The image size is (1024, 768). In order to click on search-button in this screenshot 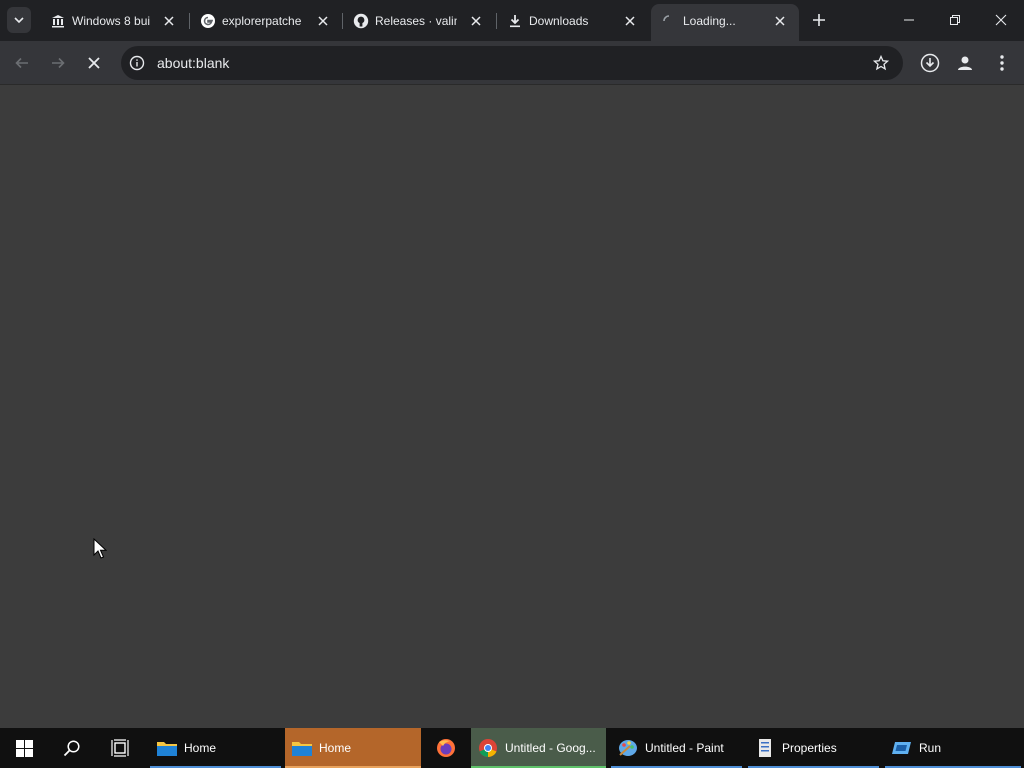, I will do `click(72, 748)`.